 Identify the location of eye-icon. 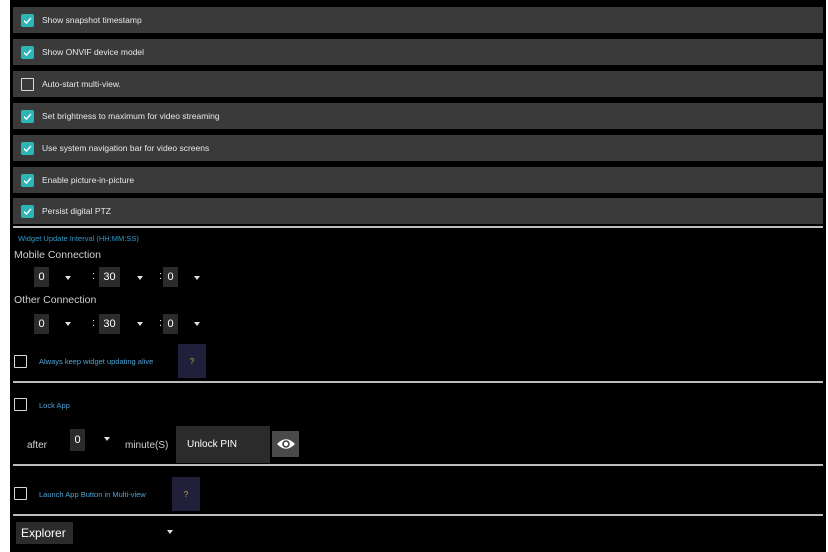
(285, 444).